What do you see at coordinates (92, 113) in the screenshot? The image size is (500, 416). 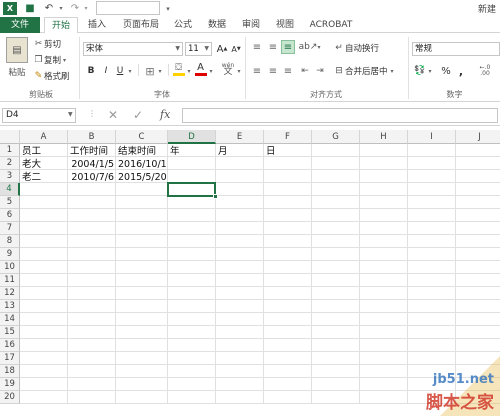 I see `more-options-icon: ⋮` at bounding box center [92, 113].